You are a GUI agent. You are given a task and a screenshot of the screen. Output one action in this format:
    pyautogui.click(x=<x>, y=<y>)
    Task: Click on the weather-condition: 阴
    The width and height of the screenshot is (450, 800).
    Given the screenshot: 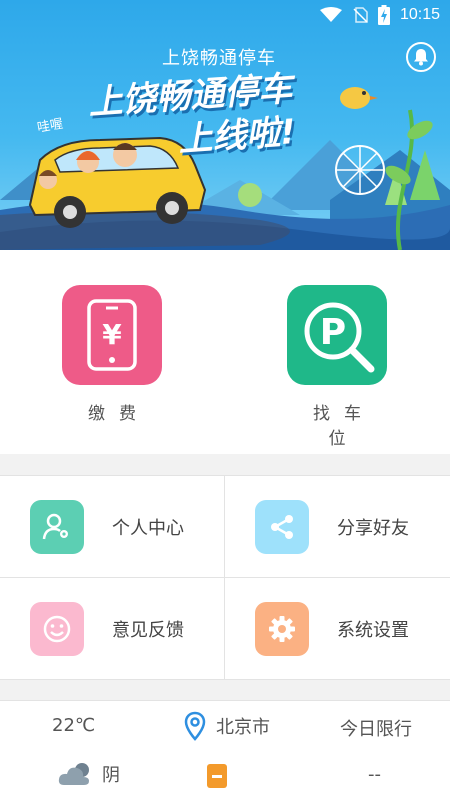 What is the action you would take?
    pyautogui.click(x=89, y=774)
    